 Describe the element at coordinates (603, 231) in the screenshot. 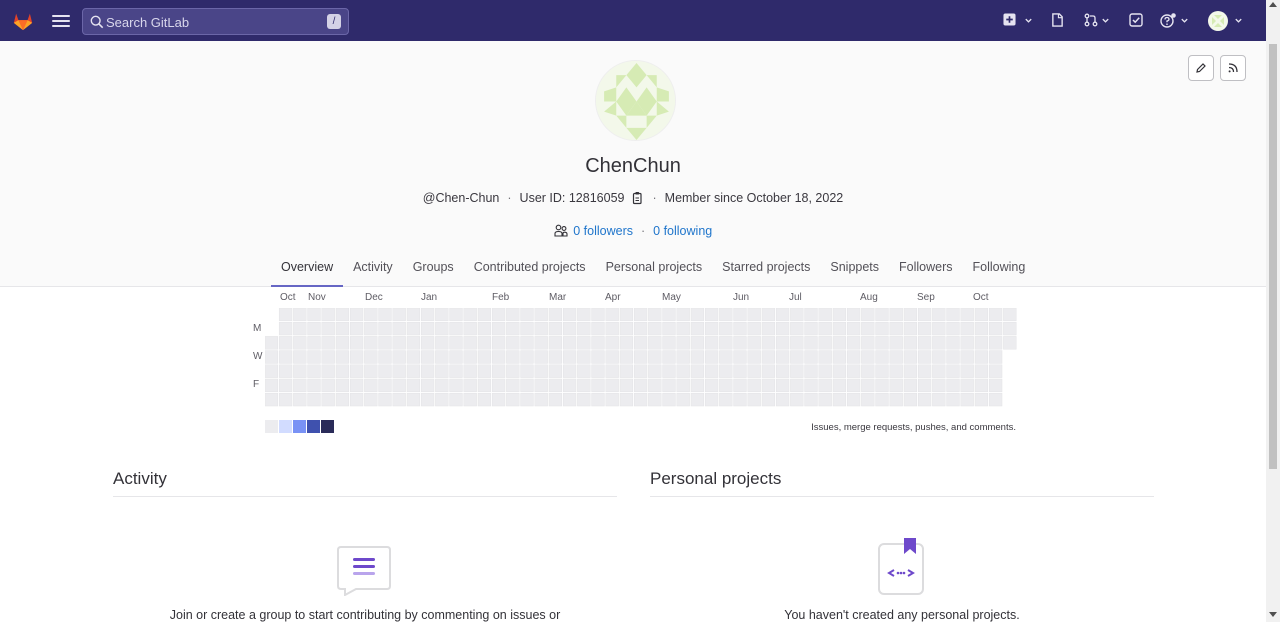

I see `followers-link: 0 followers` at that location.